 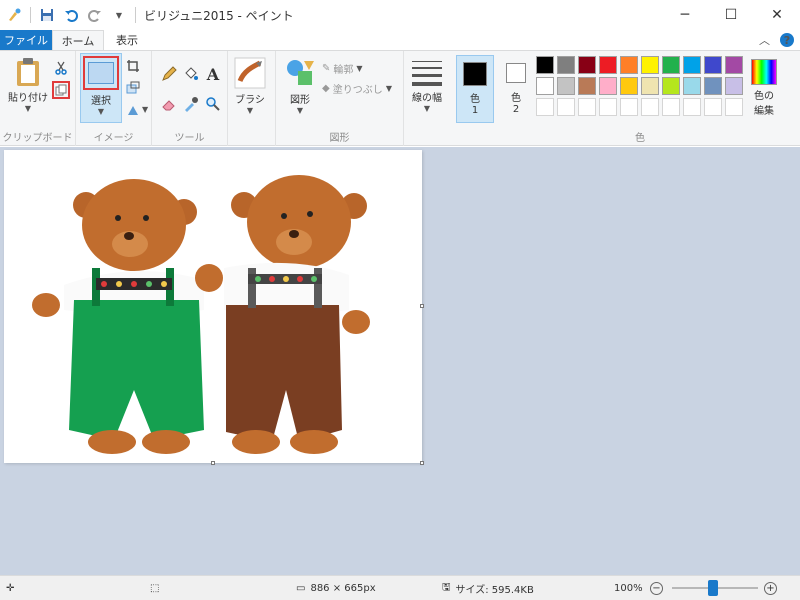 I want to click on magnifier-icon, so click(x=213, y=104).